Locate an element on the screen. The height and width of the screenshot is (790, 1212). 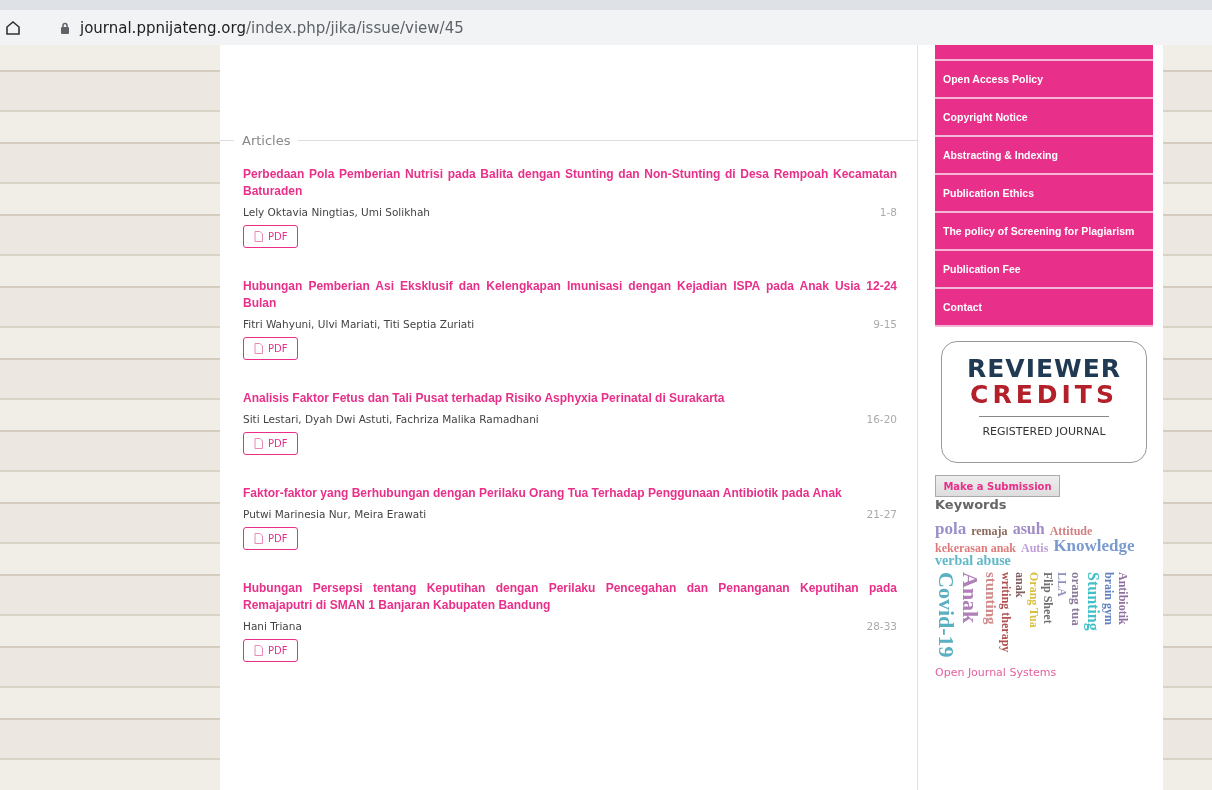
article-authors: Siti Lestari, Dyah Dwi Astuti, Fachriza Malika Ramadhani is located at coordinates (391, 419).